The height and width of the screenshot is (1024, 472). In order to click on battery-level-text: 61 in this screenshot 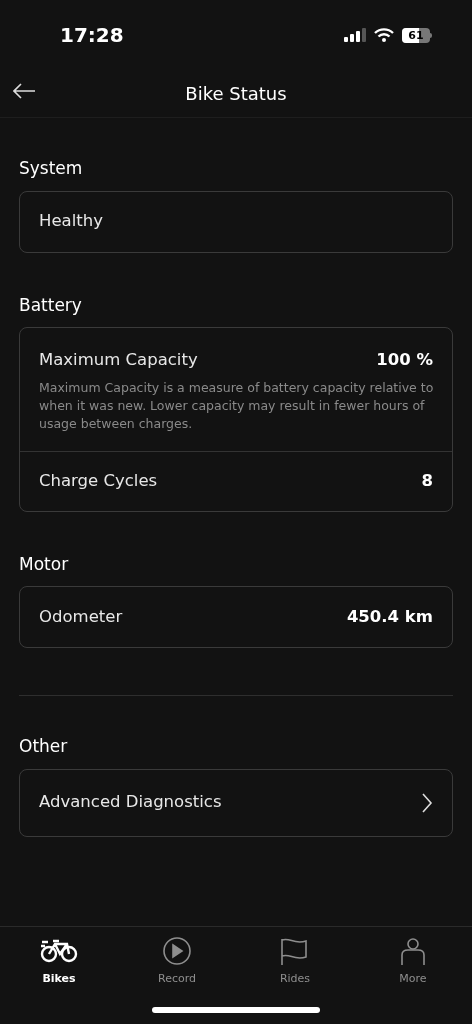, I will do `click(416, 35)`.